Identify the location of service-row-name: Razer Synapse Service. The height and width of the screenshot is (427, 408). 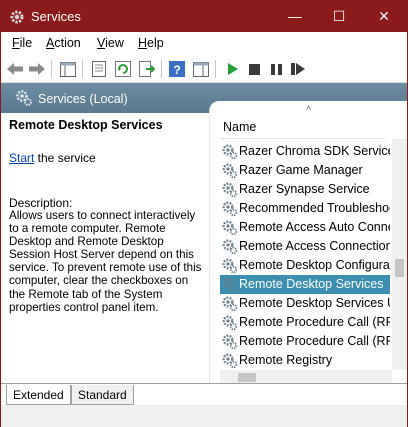
(304, 189).